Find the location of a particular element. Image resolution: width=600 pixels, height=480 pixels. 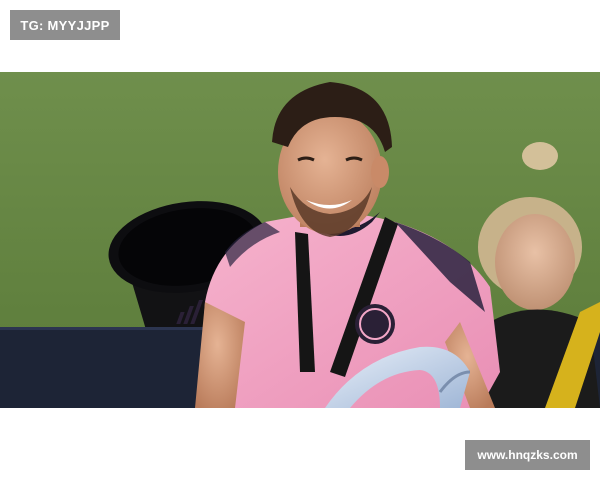

website-watermark-text: www.hnqzks.com is located at coordinates (527, 455).